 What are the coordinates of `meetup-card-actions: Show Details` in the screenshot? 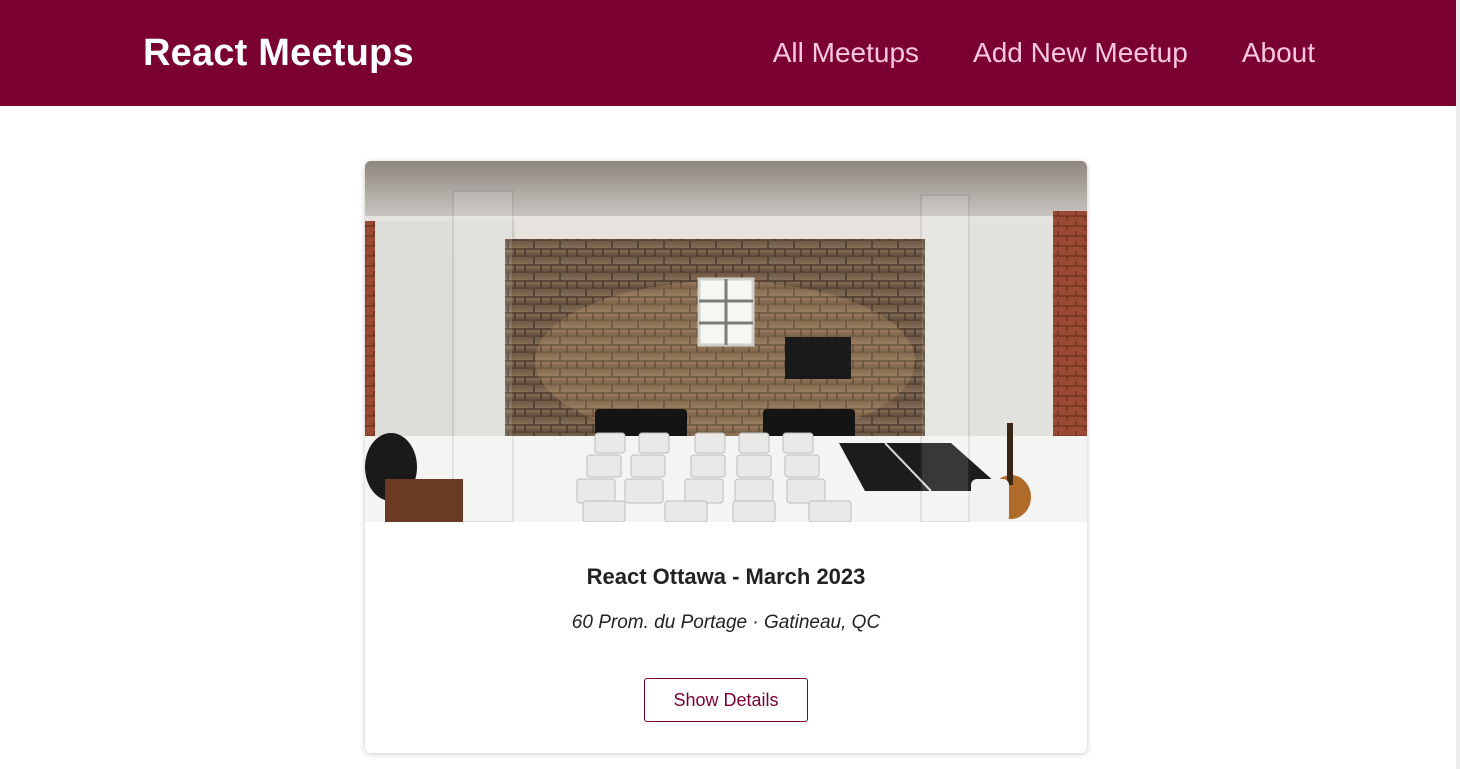 It's located at (726, 678).